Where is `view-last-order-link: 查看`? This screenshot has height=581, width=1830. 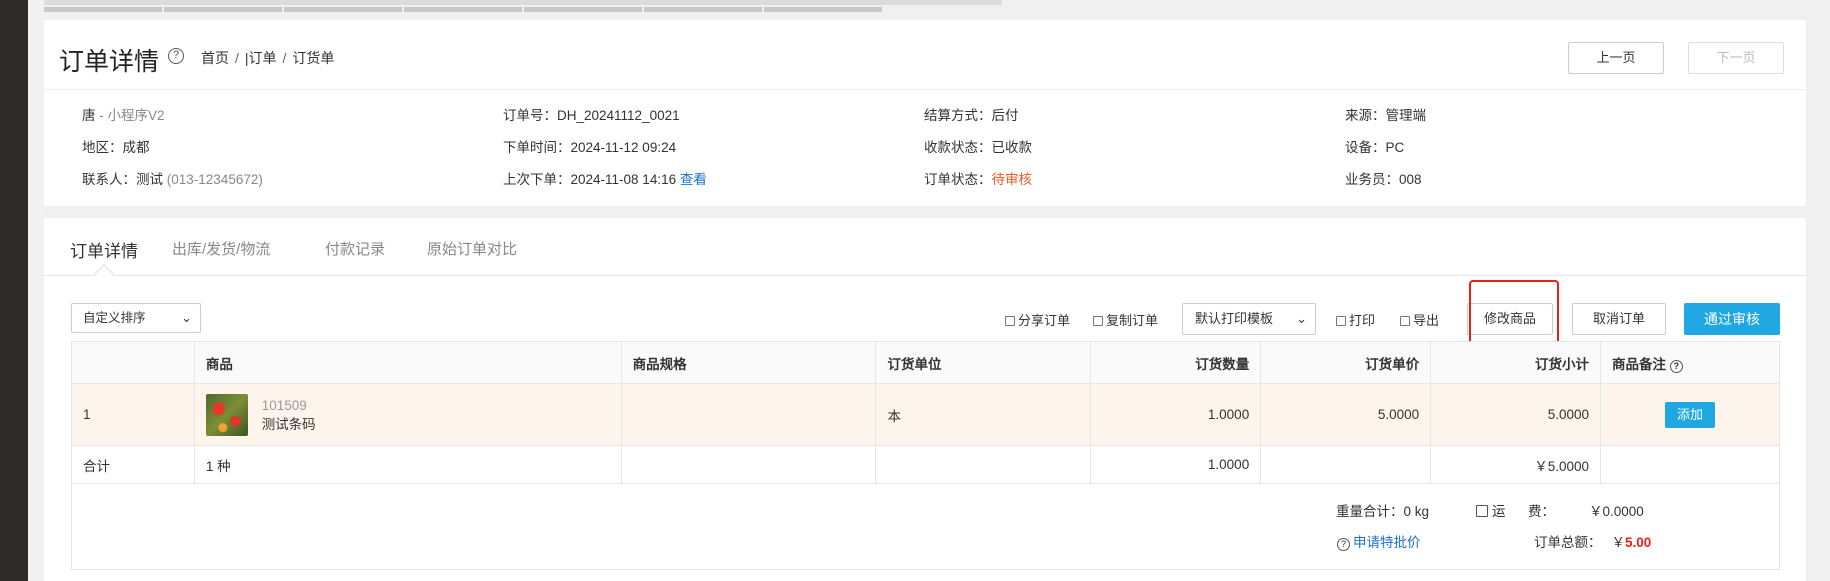
view-last-order-link: 查看 is located at coordinates (693, 179).